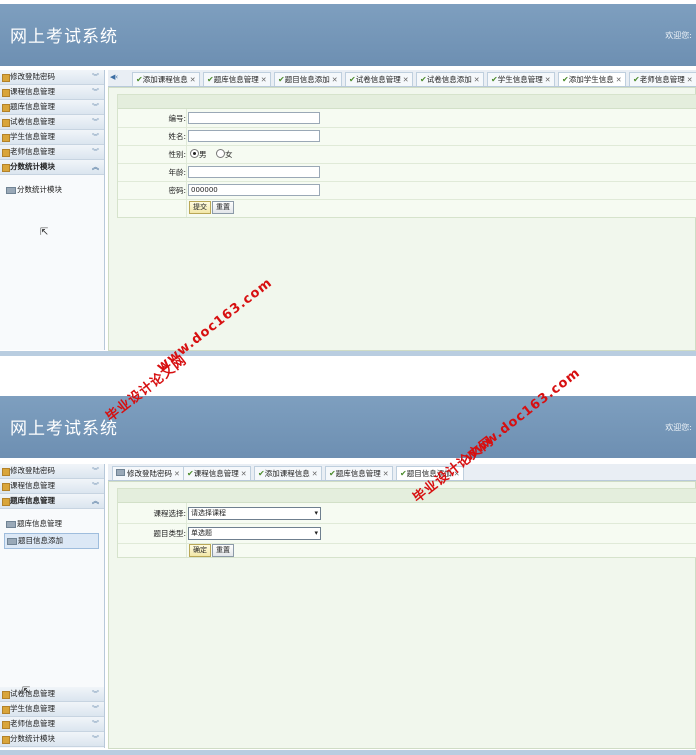  I want to click on menu-paper-management: 试卷信息管理 ︾, so click(52, 122).